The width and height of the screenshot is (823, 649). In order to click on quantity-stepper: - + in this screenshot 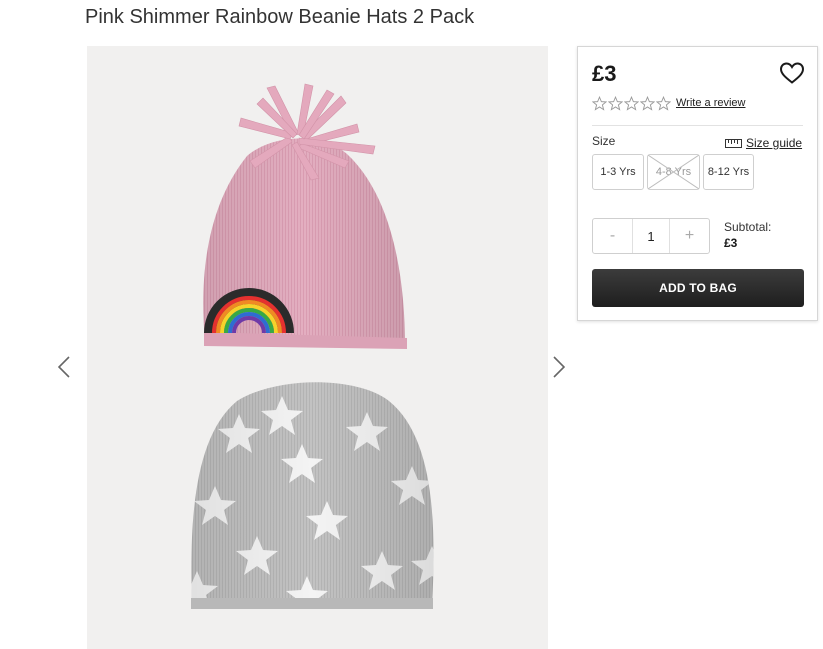, I will do `click(651, 236)`.